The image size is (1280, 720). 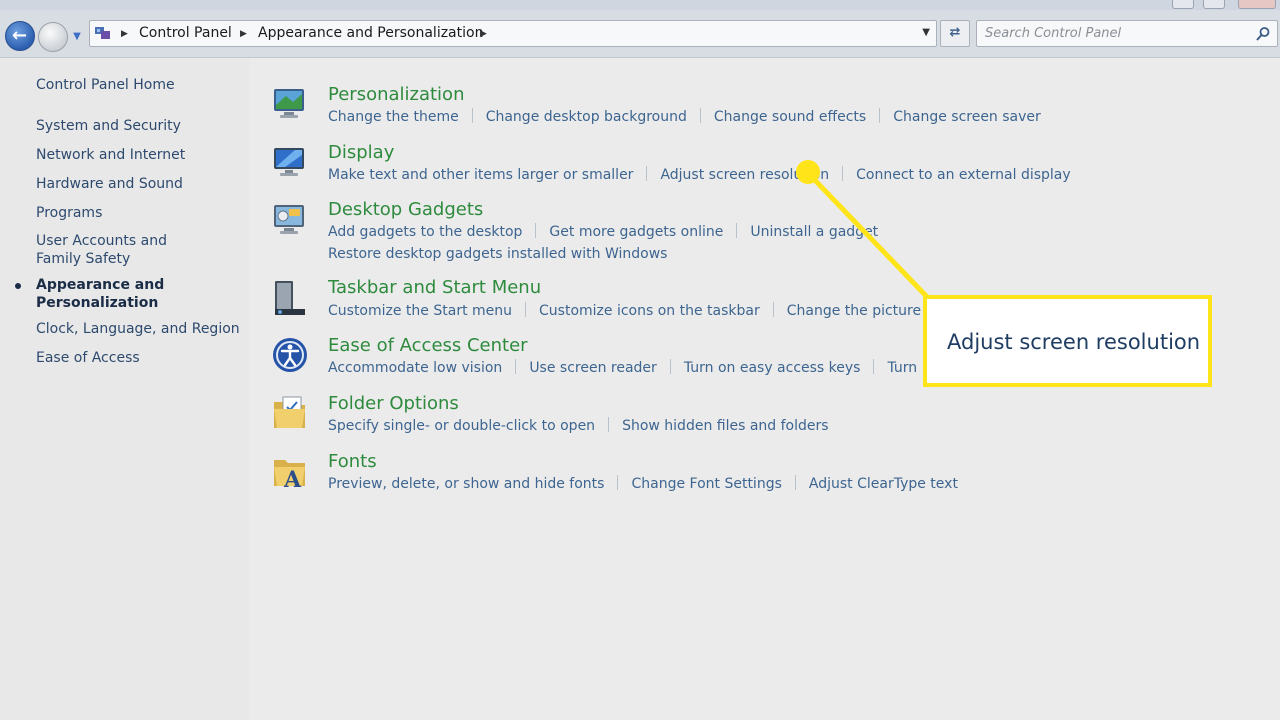 I want to click on sidebar-item-programs: Programs, so click(x=138, y=213).